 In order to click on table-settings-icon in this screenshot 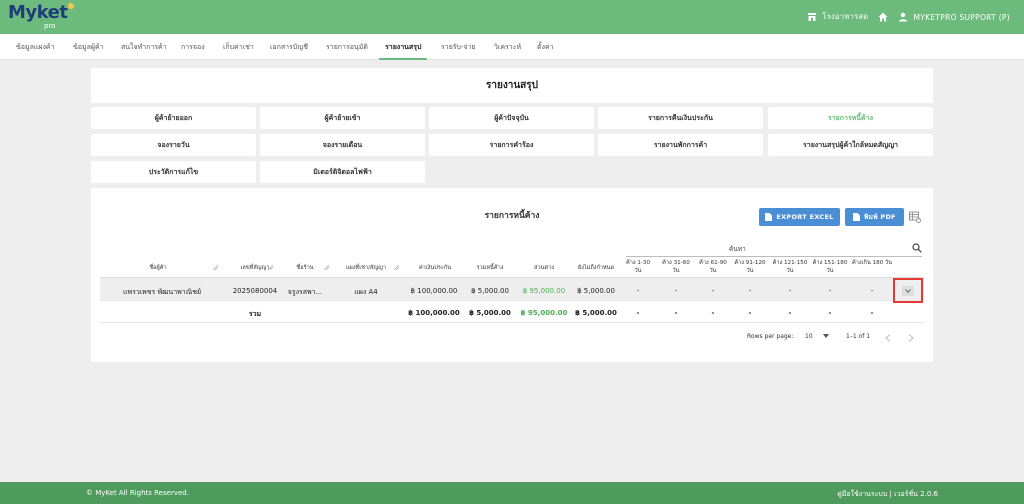, I will do `click(915, 217)`.